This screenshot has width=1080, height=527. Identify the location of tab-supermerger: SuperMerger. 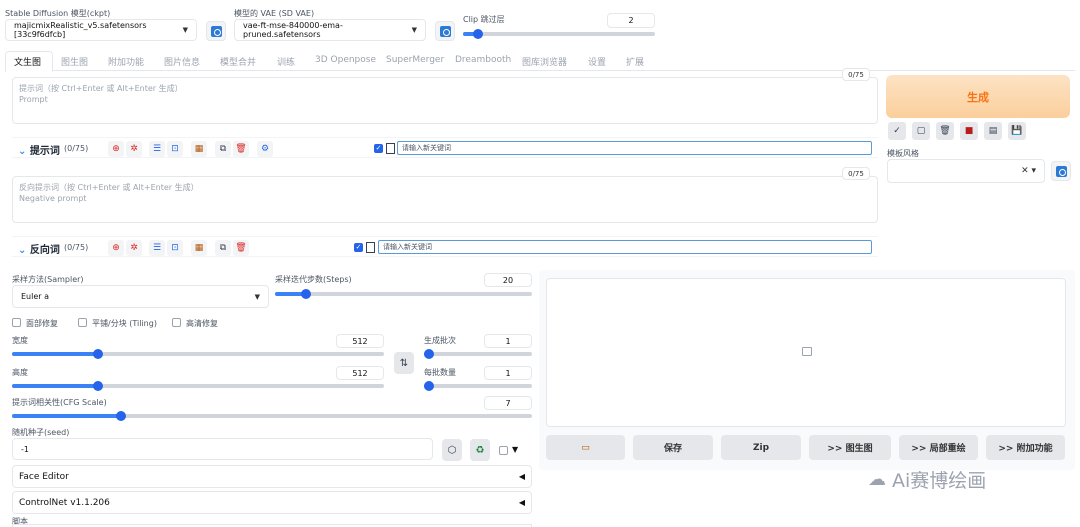
(415, 62).